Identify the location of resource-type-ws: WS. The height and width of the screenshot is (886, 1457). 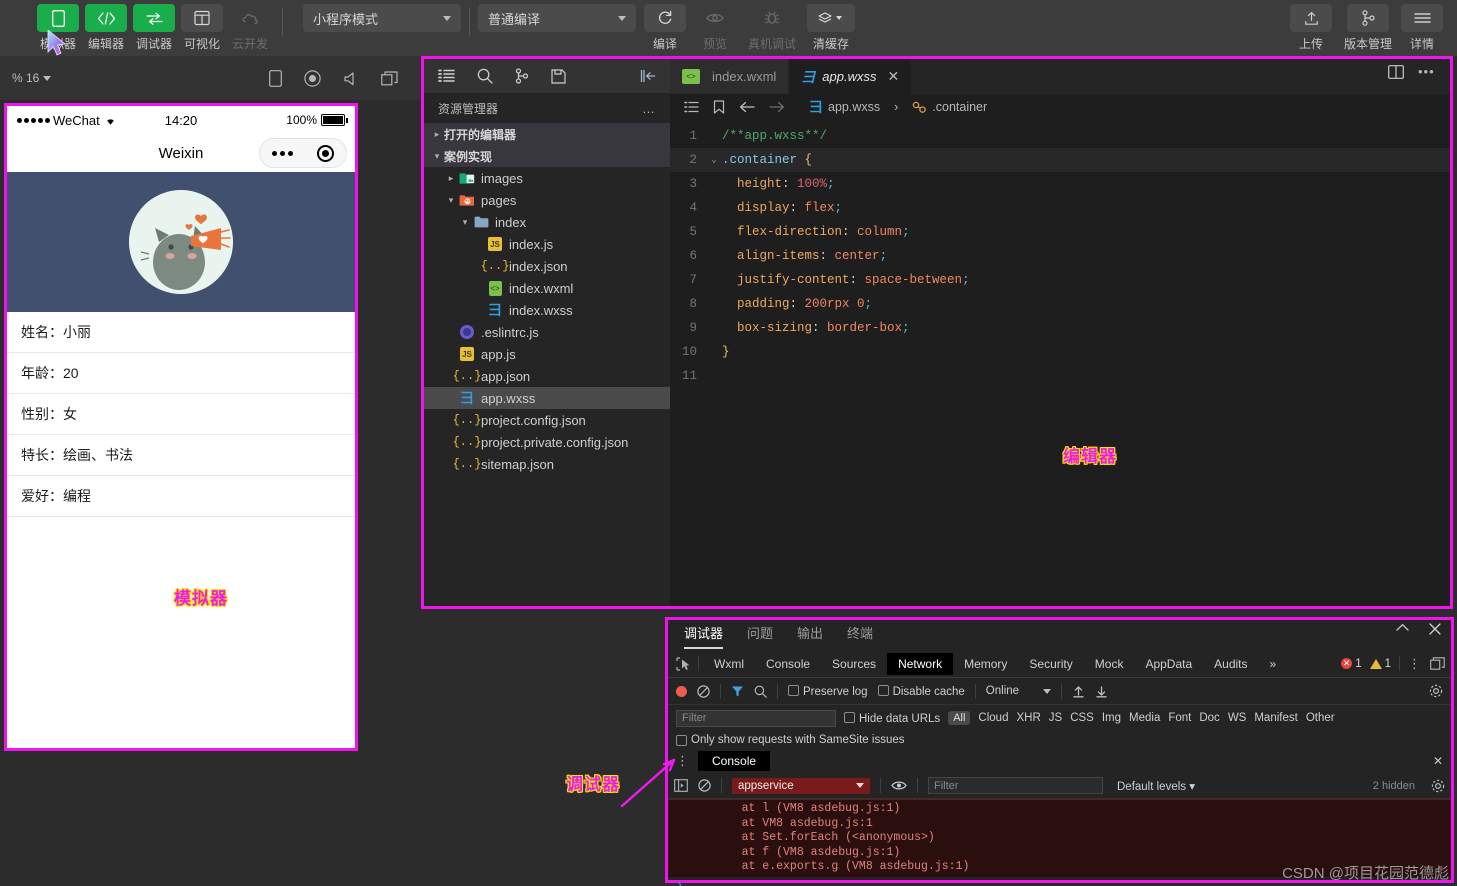
(1237, 718).